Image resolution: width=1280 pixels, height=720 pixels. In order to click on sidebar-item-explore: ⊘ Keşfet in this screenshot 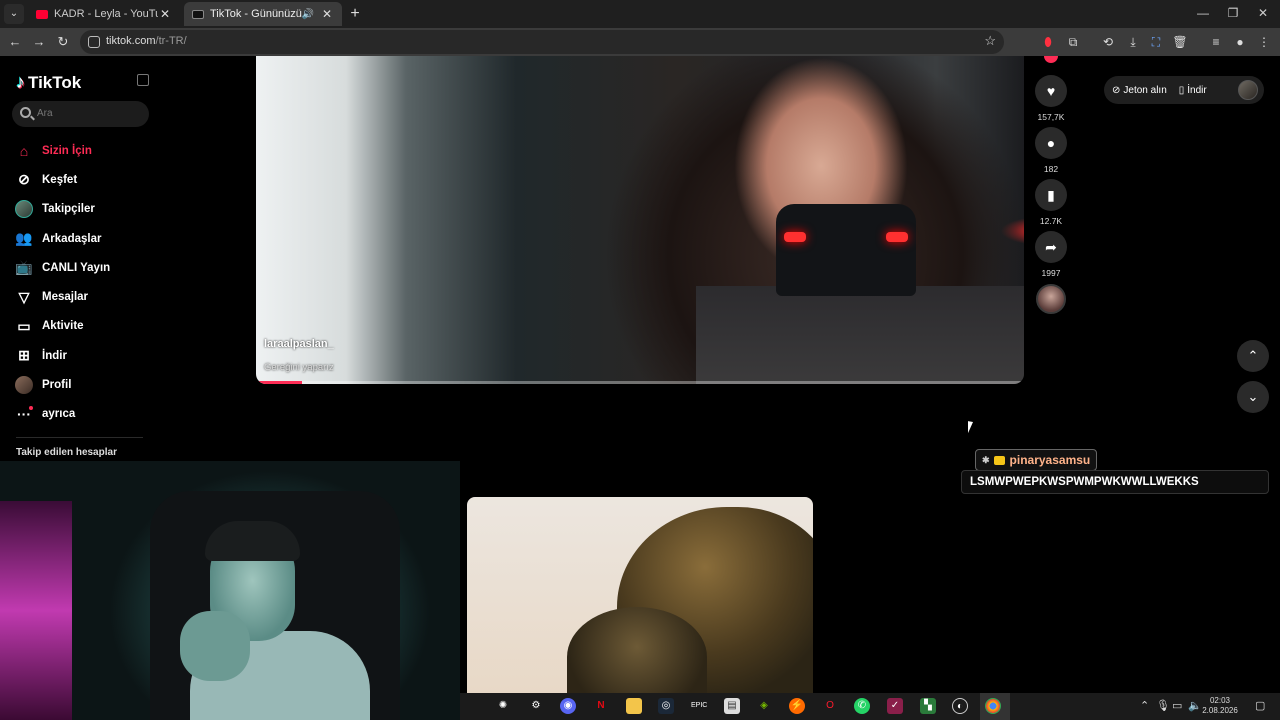, I will do `click(84, 179)`.